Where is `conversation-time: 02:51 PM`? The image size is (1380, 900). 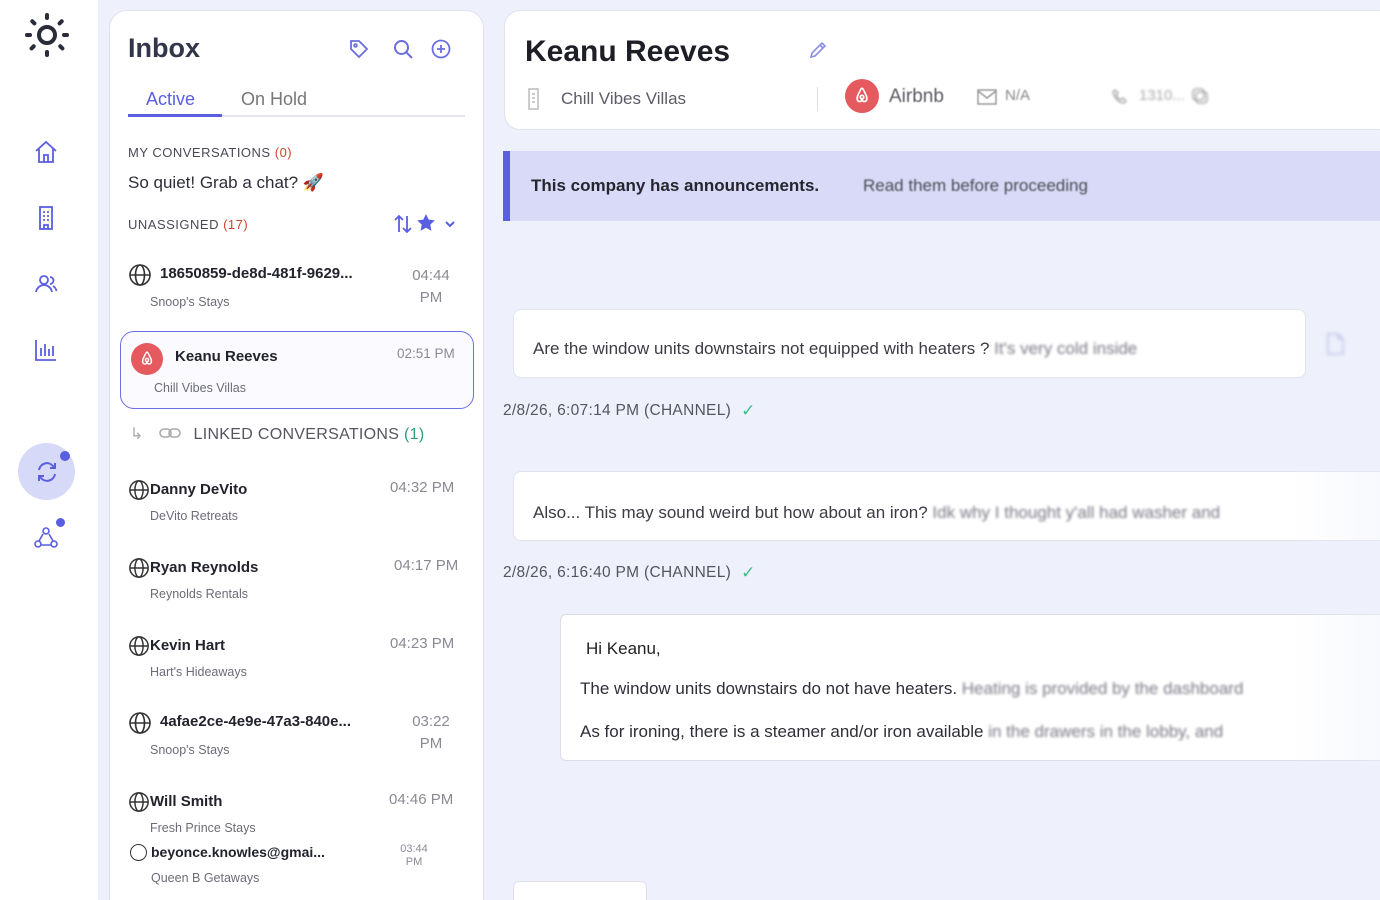 conversation-time: 02:51 PM is located at coordinates (426, 353).